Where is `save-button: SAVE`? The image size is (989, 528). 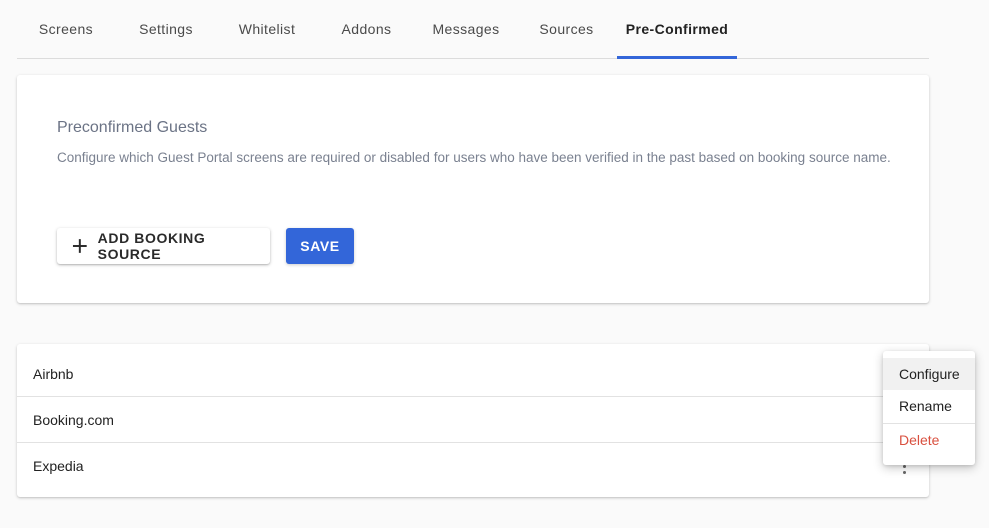 save-button: SAVE is located at coordinates (320, 246).